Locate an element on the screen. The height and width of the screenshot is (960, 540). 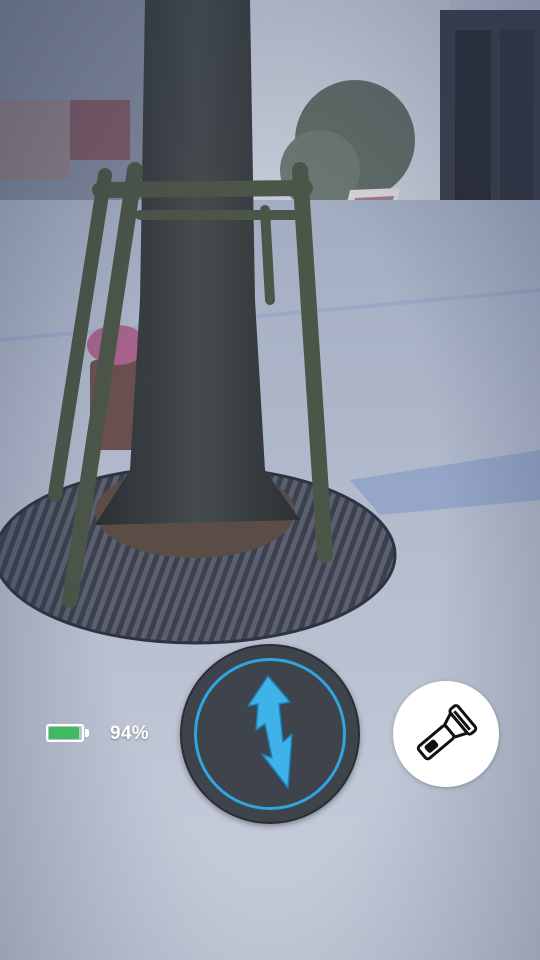
flash-power-button is located at coordinates (270, 734).